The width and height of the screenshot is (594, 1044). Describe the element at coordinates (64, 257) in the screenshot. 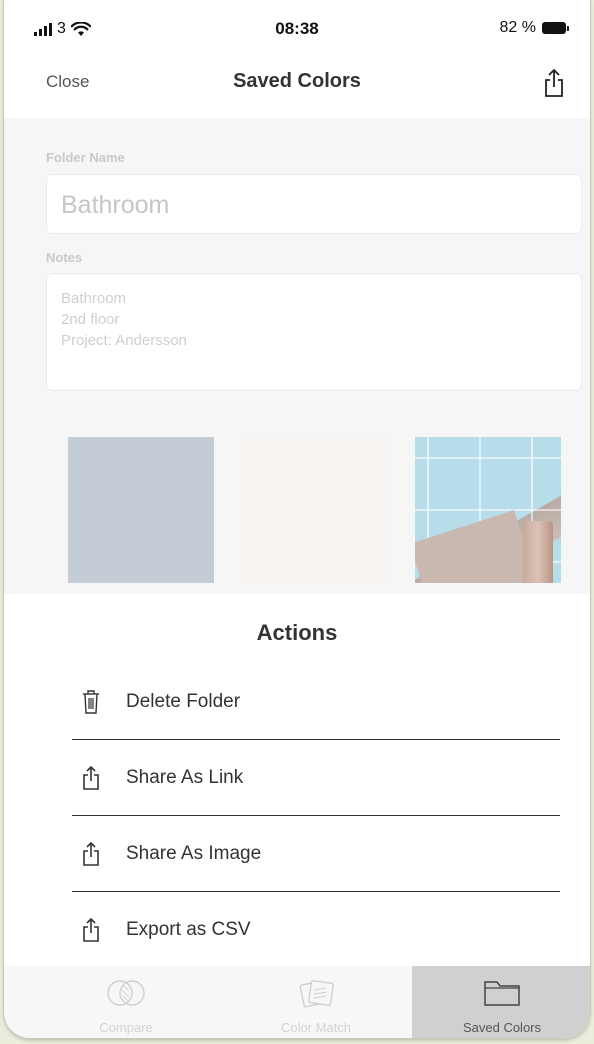

I see `notes-label: Notes` at that location.